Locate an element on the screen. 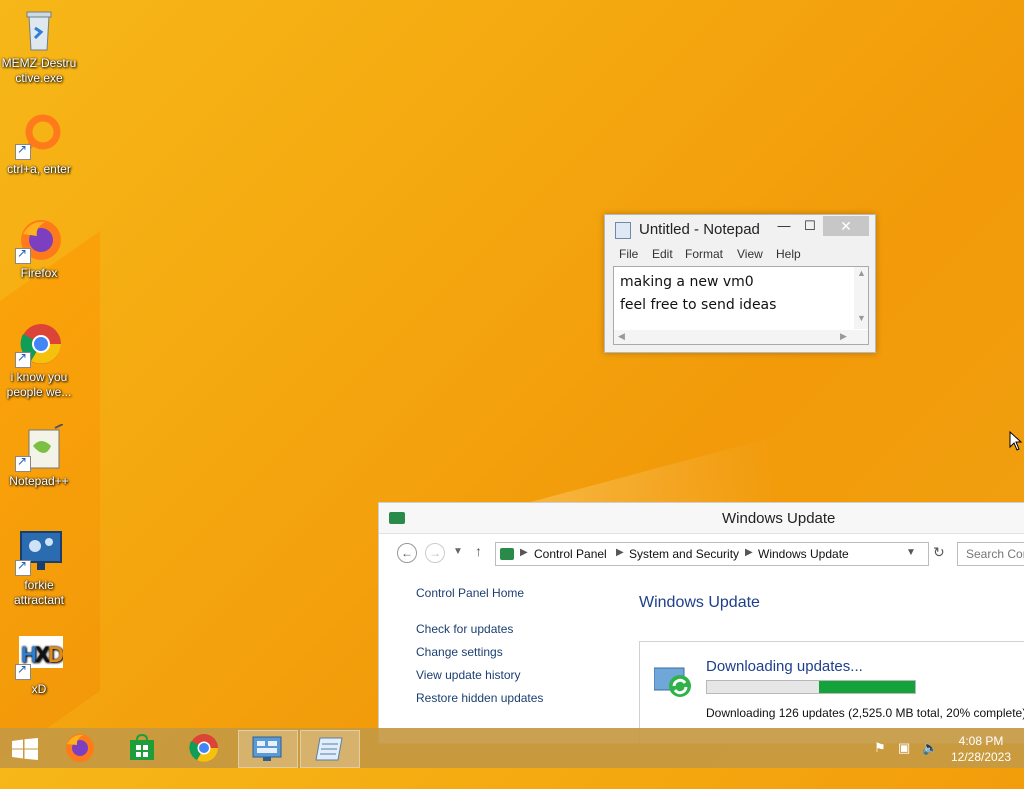  search-input: Search Con is located at coordinates (990, 554).